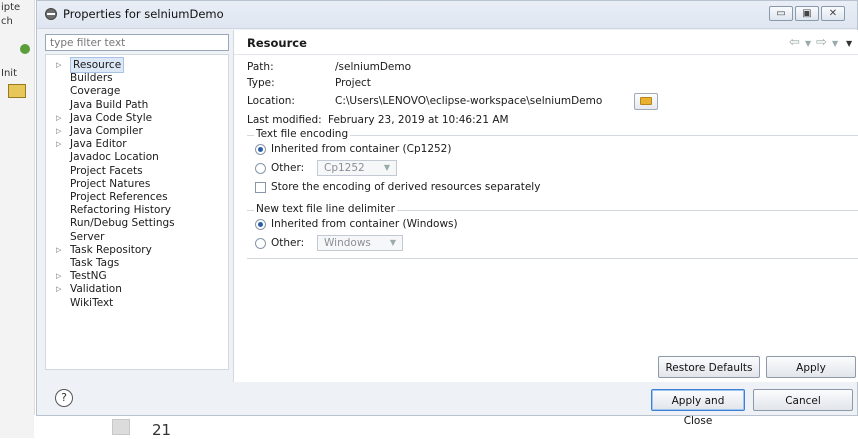  I want to click on background-workbench-strip: ipte ch Init, so click(17, 219).